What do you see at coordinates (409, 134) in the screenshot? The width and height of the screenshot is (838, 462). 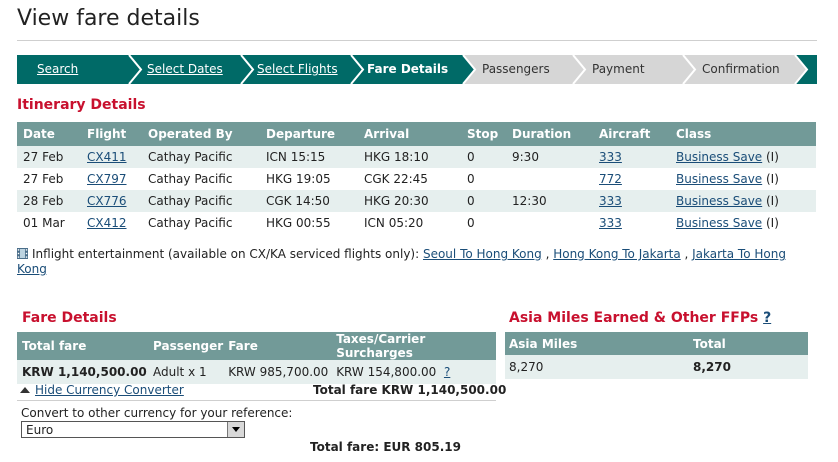 I see `col-arrival: Arrival` at bounding box center [409, 134].